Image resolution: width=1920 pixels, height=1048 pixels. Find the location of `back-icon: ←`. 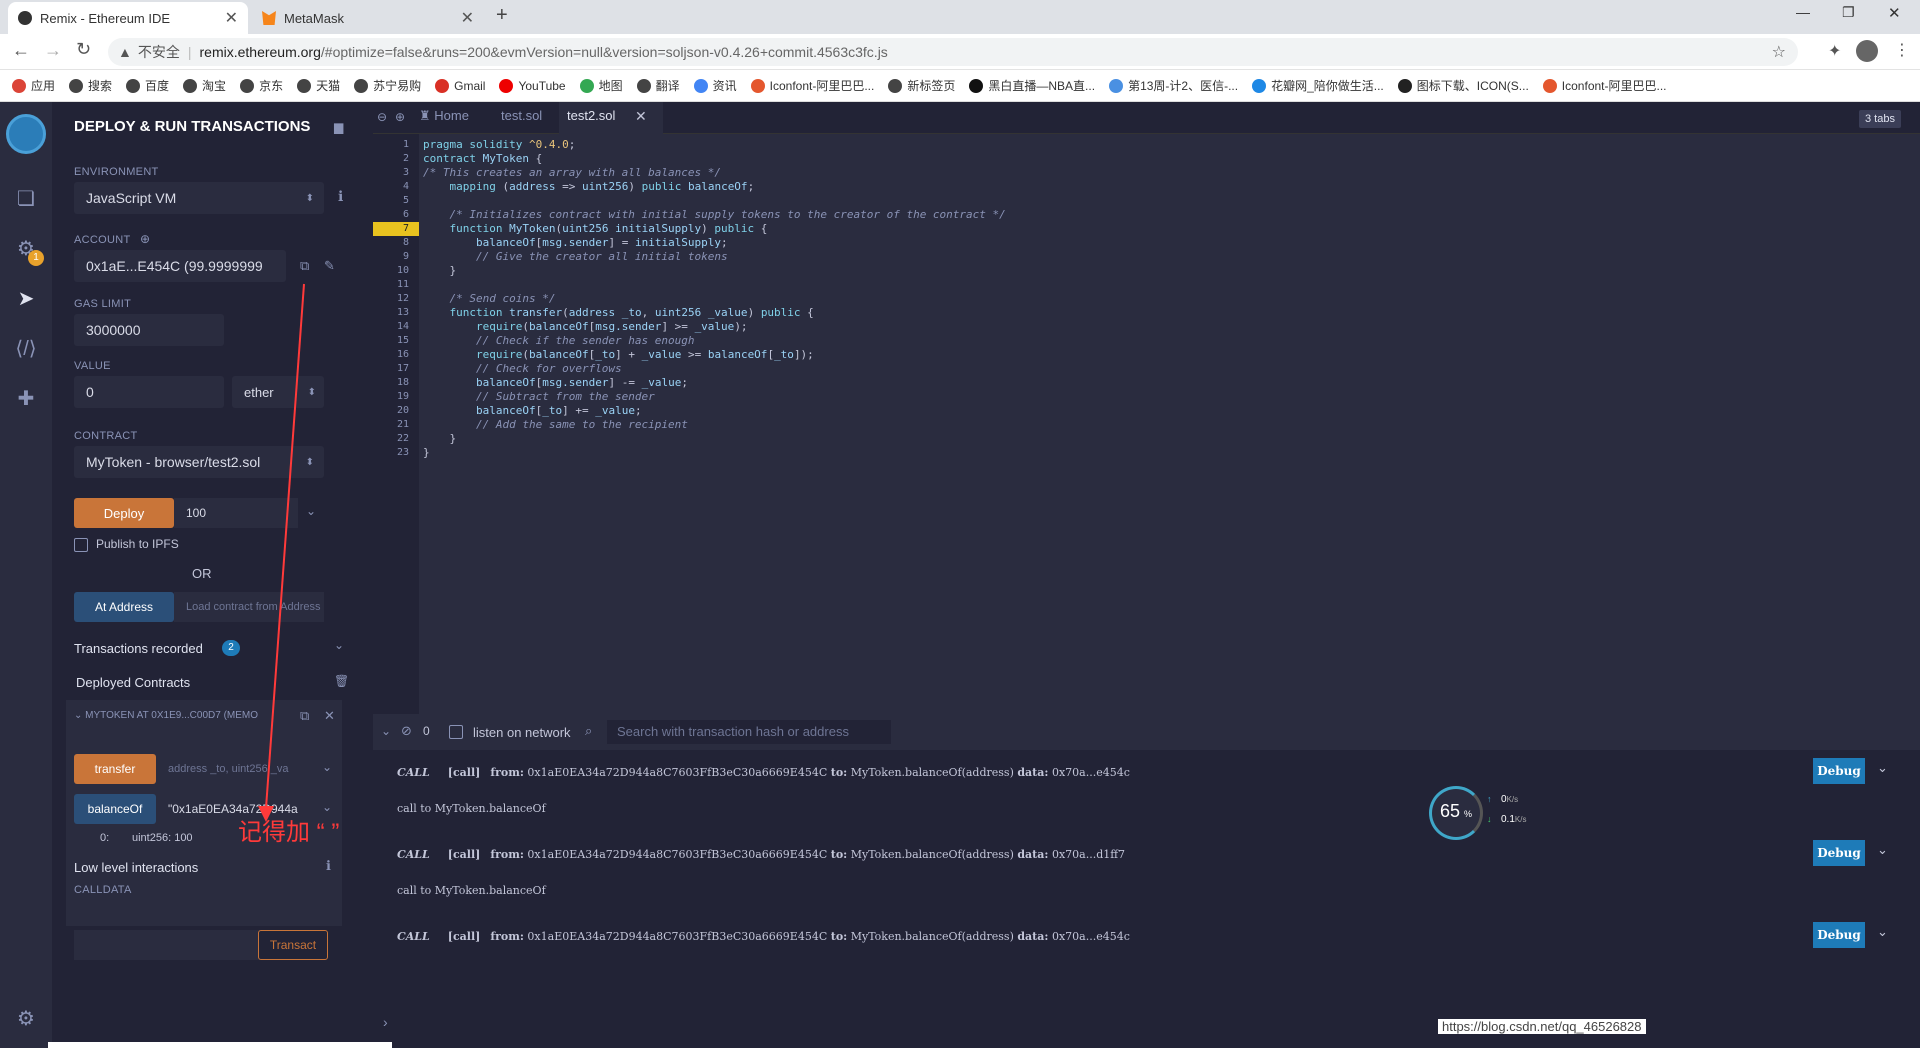

back-icon: ← is located at coordinates (21, 50).